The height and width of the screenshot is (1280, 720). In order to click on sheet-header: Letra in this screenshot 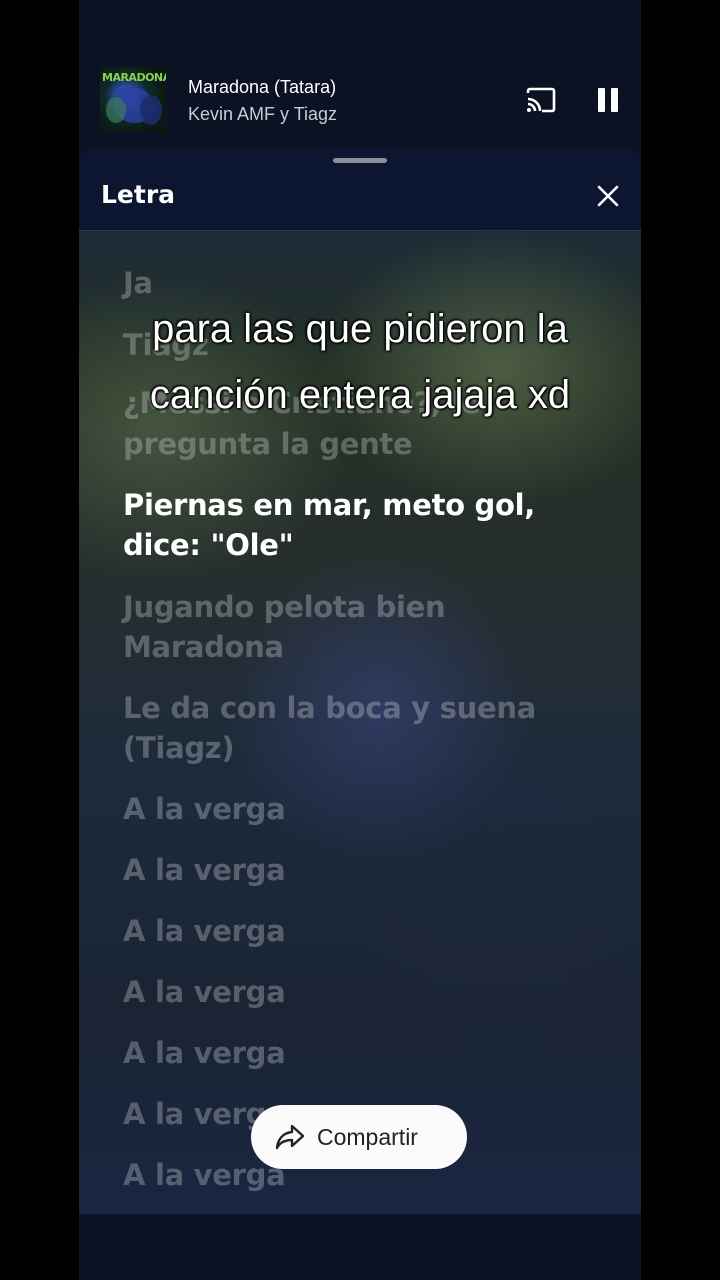, I will do `click(360, 189)`.